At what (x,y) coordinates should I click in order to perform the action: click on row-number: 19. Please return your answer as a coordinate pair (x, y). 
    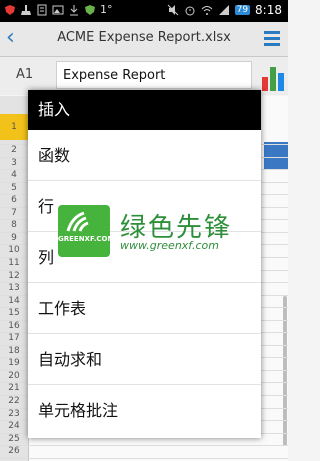
    Looking at the image, I should click on (14, 363).